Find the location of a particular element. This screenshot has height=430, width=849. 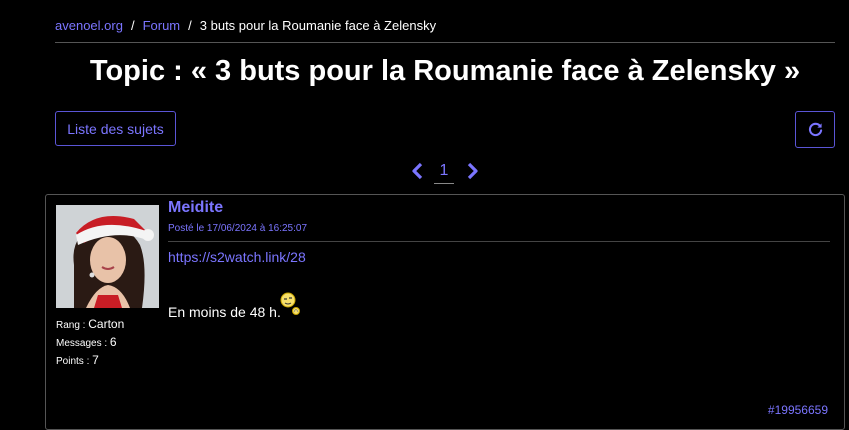

meta-label: Points is located at coordinates (70, 361).